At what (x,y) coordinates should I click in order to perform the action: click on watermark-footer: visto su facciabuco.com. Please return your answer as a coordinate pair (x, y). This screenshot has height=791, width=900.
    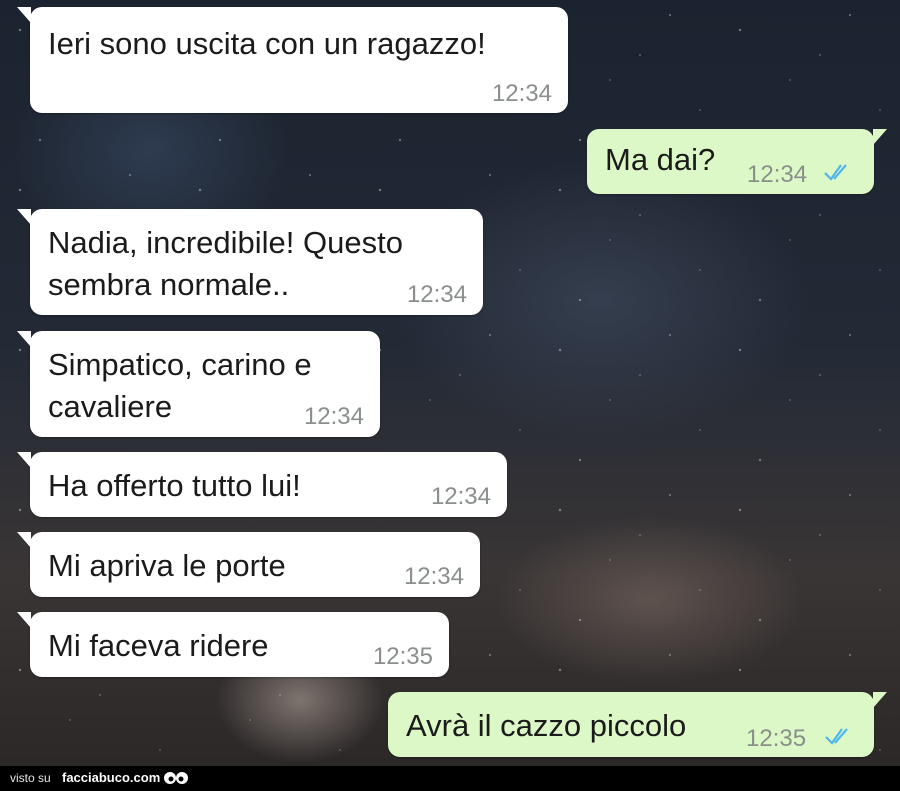
    Looking at the image, I should click on (450, 778).